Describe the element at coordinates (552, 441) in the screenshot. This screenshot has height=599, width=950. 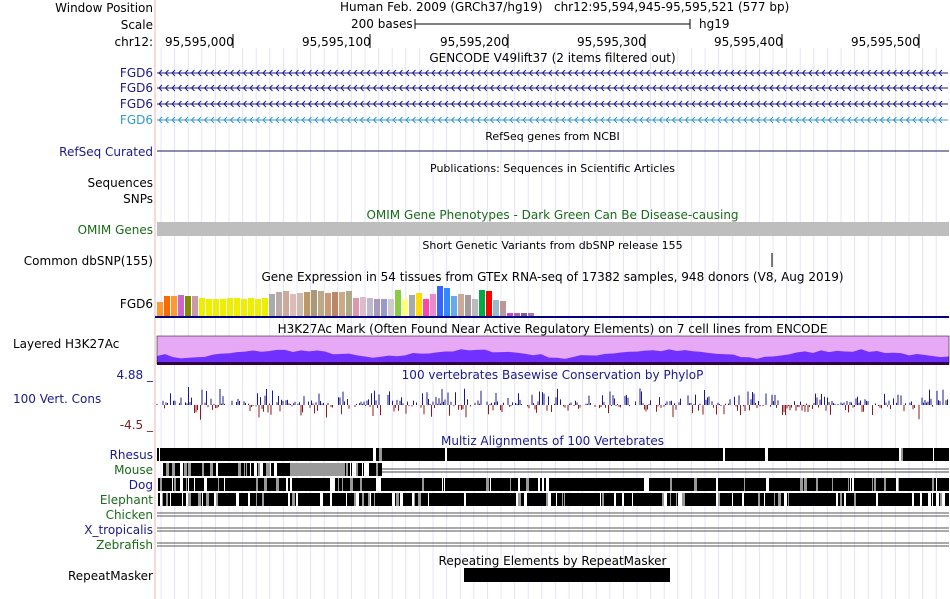
I see `multiz-title: Multiz Alignments of 100 Vertebrates` at that location.